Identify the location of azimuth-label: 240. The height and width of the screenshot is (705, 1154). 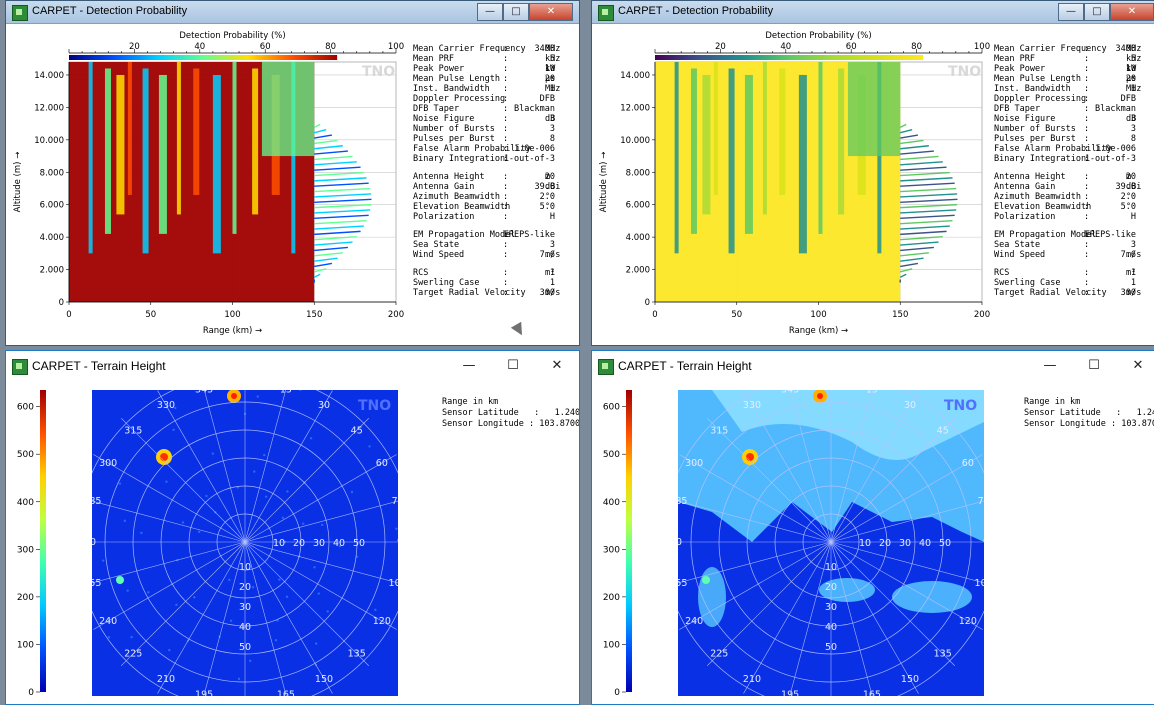
(694, 621).